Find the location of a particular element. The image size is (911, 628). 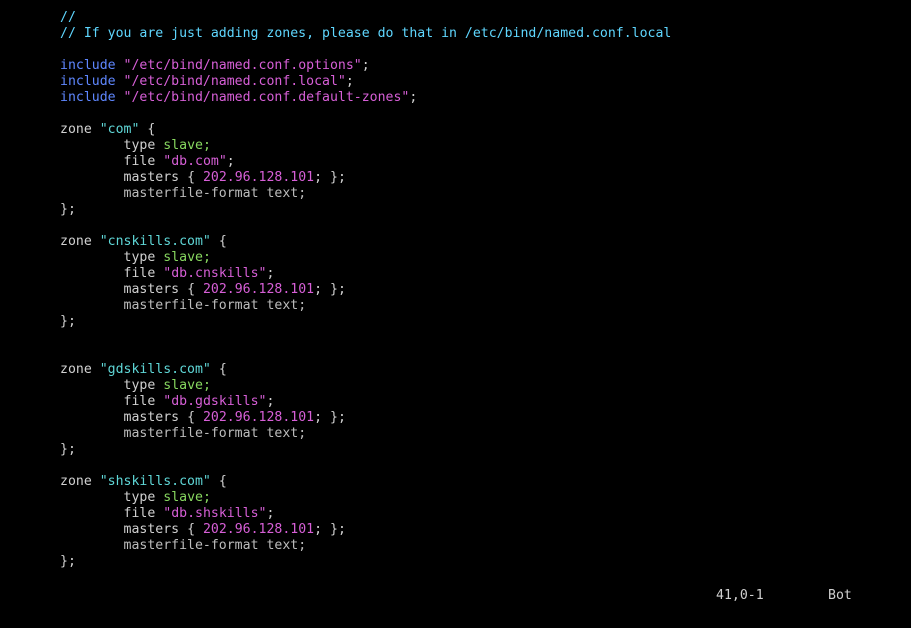

scroll-position: Bot is located at coordinates (840, 595).